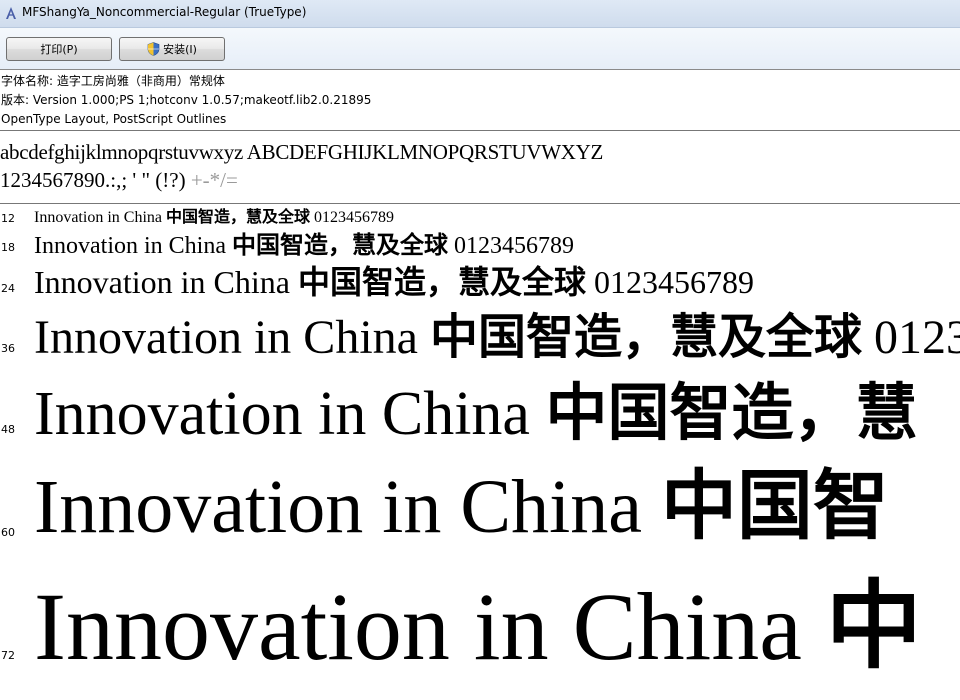 This screenshot has width=960, height=700. I want to click on sample-digits: 0123, so click(910, 337).